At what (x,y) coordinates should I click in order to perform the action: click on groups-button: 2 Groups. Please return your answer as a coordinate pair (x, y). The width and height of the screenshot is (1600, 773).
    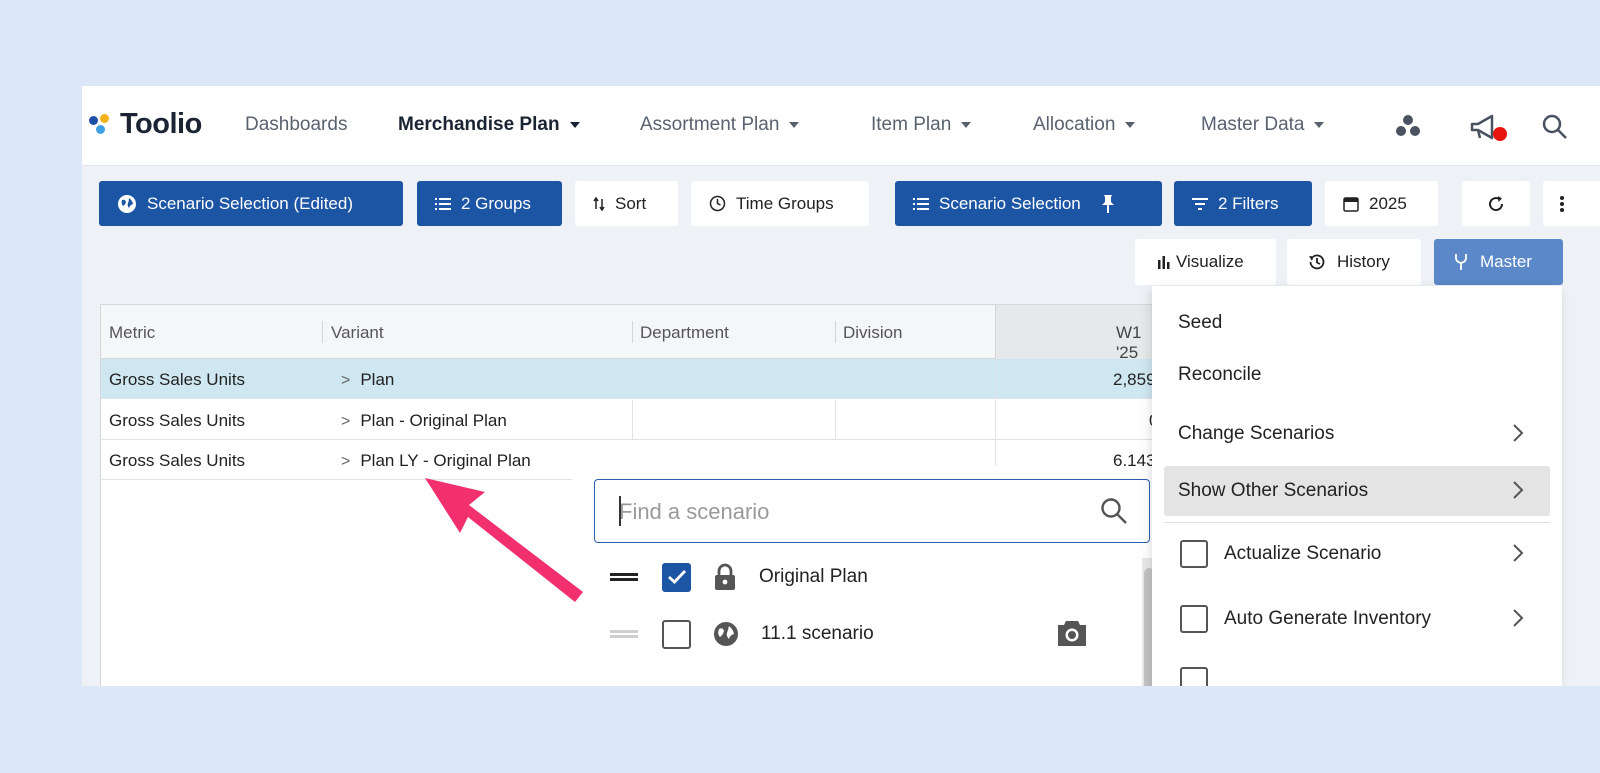
    Looking at the image, I should click on (489, 203).